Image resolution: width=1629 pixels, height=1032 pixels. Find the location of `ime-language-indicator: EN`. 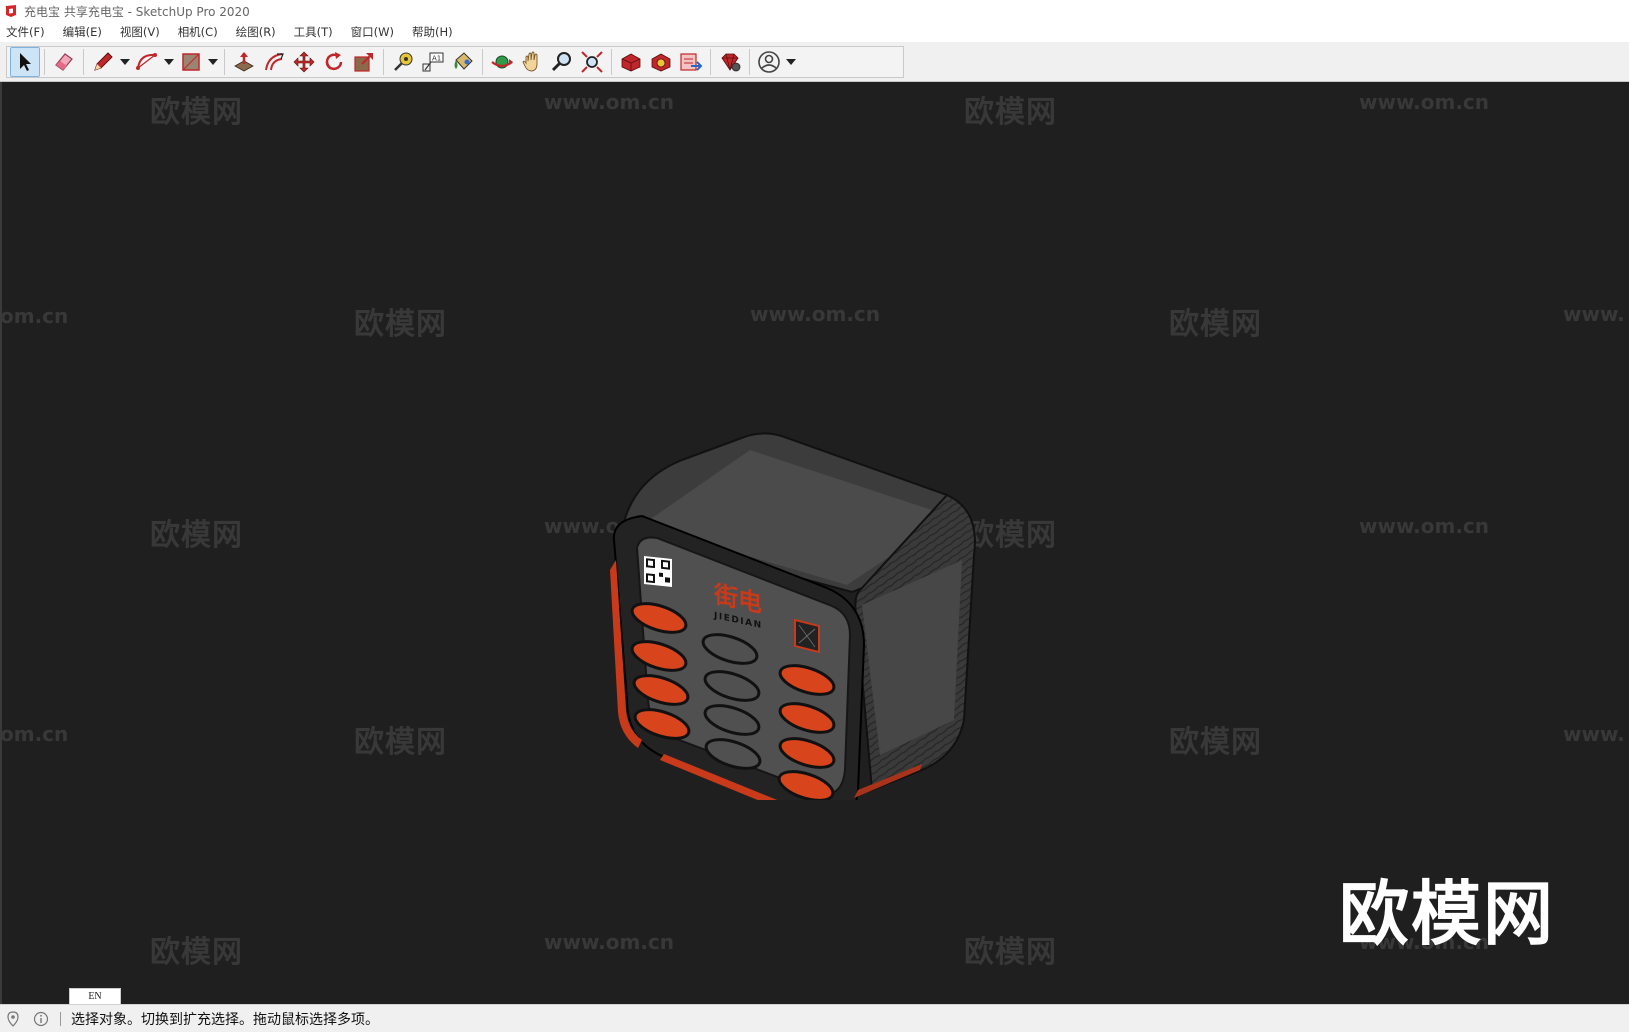

ime-language-indicator: EN is located at coordinates (95, 996).